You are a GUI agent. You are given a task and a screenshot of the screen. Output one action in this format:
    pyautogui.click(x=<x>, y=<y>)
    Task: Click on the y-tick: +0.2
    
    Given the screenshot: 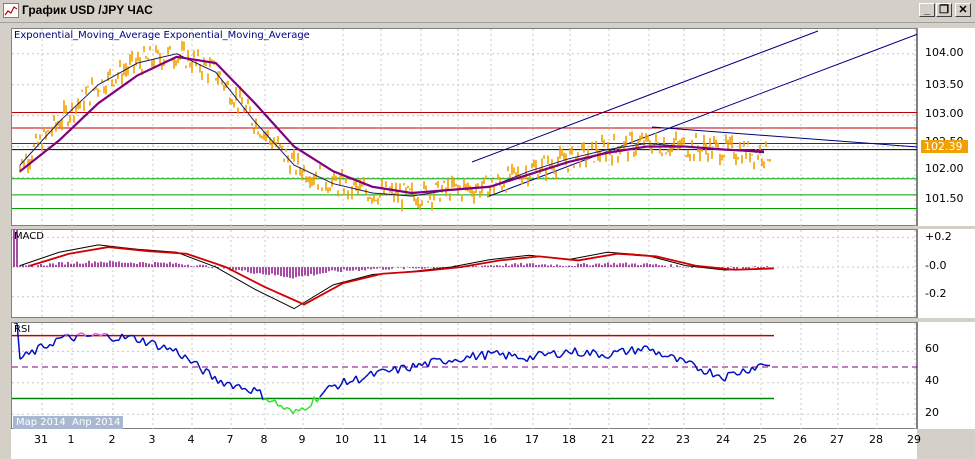 What is the action you would take?
    pyautogui.click(x=938, y=236)
    